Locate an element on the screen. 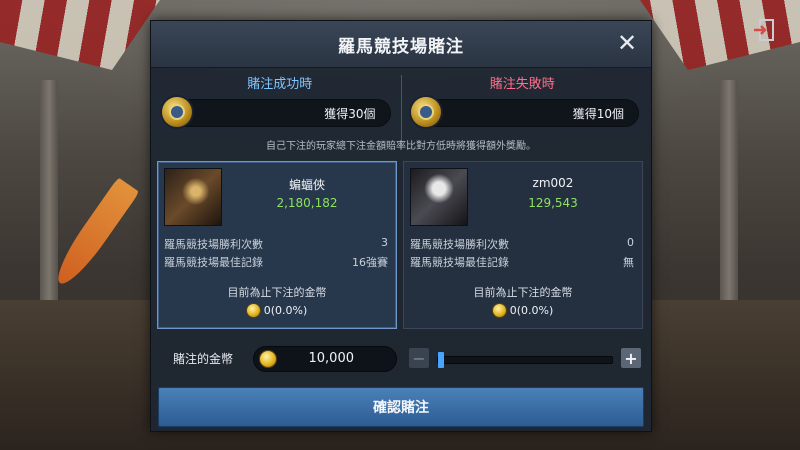 Image resolution: width=800 pixels, height=450 pixels. bet-amount-row: 賭注的金幣 10,000 − + is located at coordinates (401, 358).